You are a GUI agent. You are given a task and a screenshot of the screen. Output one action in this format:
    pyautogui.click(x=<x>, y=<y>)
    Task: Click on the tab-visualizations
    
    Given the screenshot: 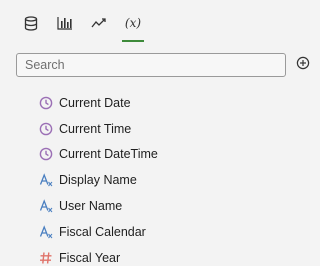 What is the action you would take?
    pyautogui.click(x=65, y=23)
    